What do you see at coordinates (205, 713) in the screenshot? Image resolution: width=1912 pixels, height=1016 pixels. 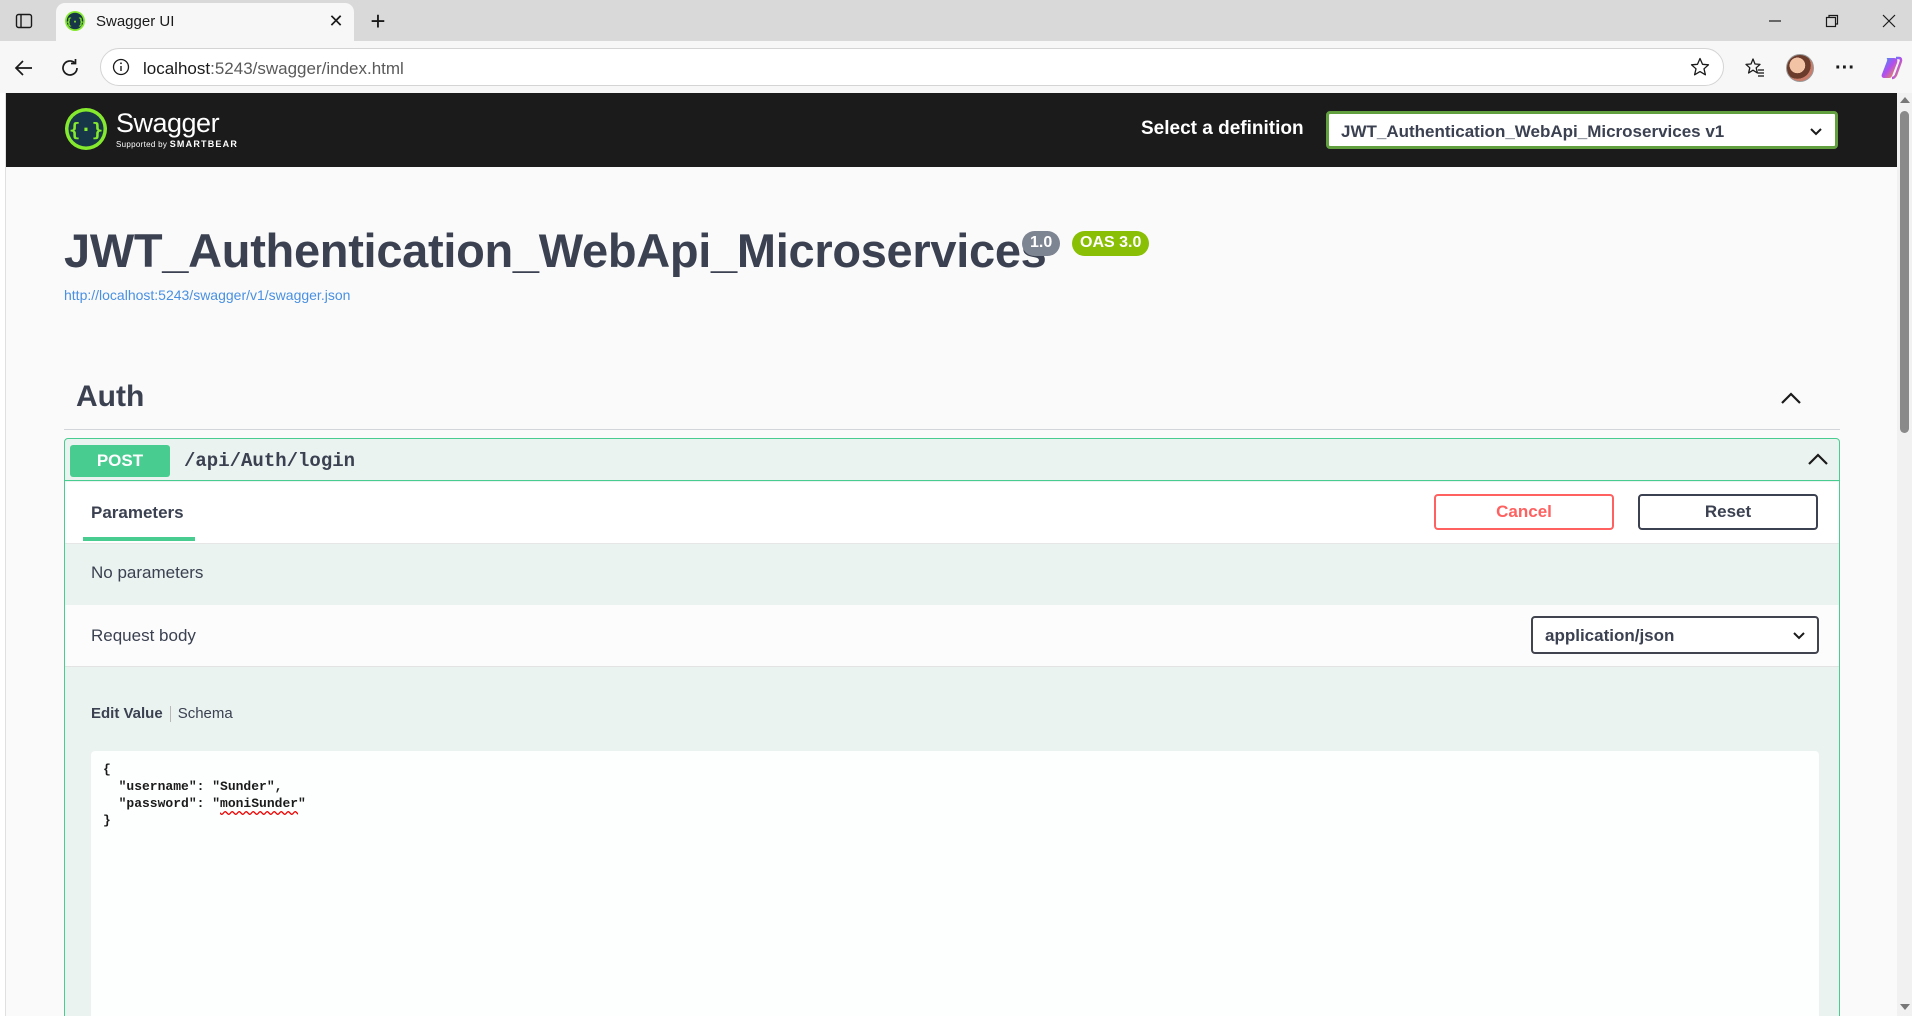 I see `tab-schema: Schema` at bounding box center [205, 713].